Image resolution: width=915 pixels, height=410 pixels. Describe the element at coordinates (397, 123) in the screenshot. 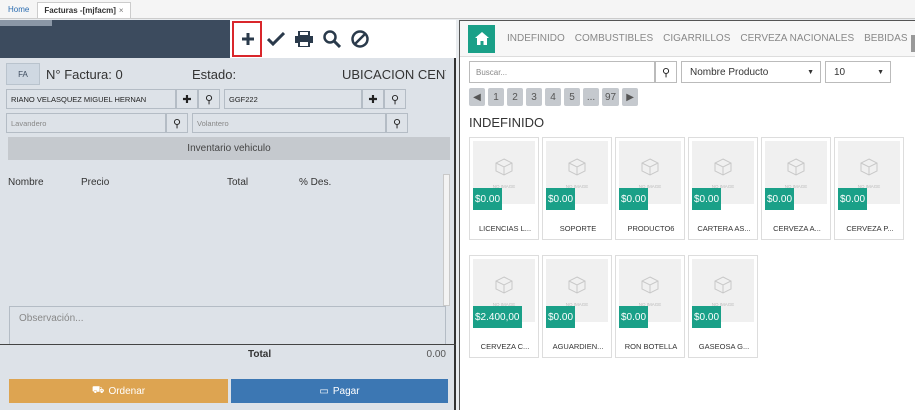

I see `search-driver-button: ⚲` at that location.